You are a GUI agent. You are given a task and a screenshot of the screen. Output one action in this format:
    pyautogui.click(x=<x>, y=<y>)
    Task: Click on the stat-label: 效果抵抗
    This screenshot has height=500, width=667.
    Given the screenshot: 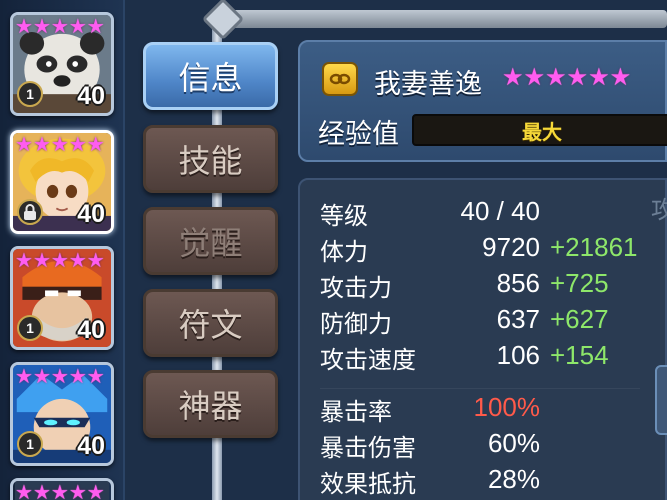 What is the action you would take?
    pyautogui.click(x=368, y=484)
    